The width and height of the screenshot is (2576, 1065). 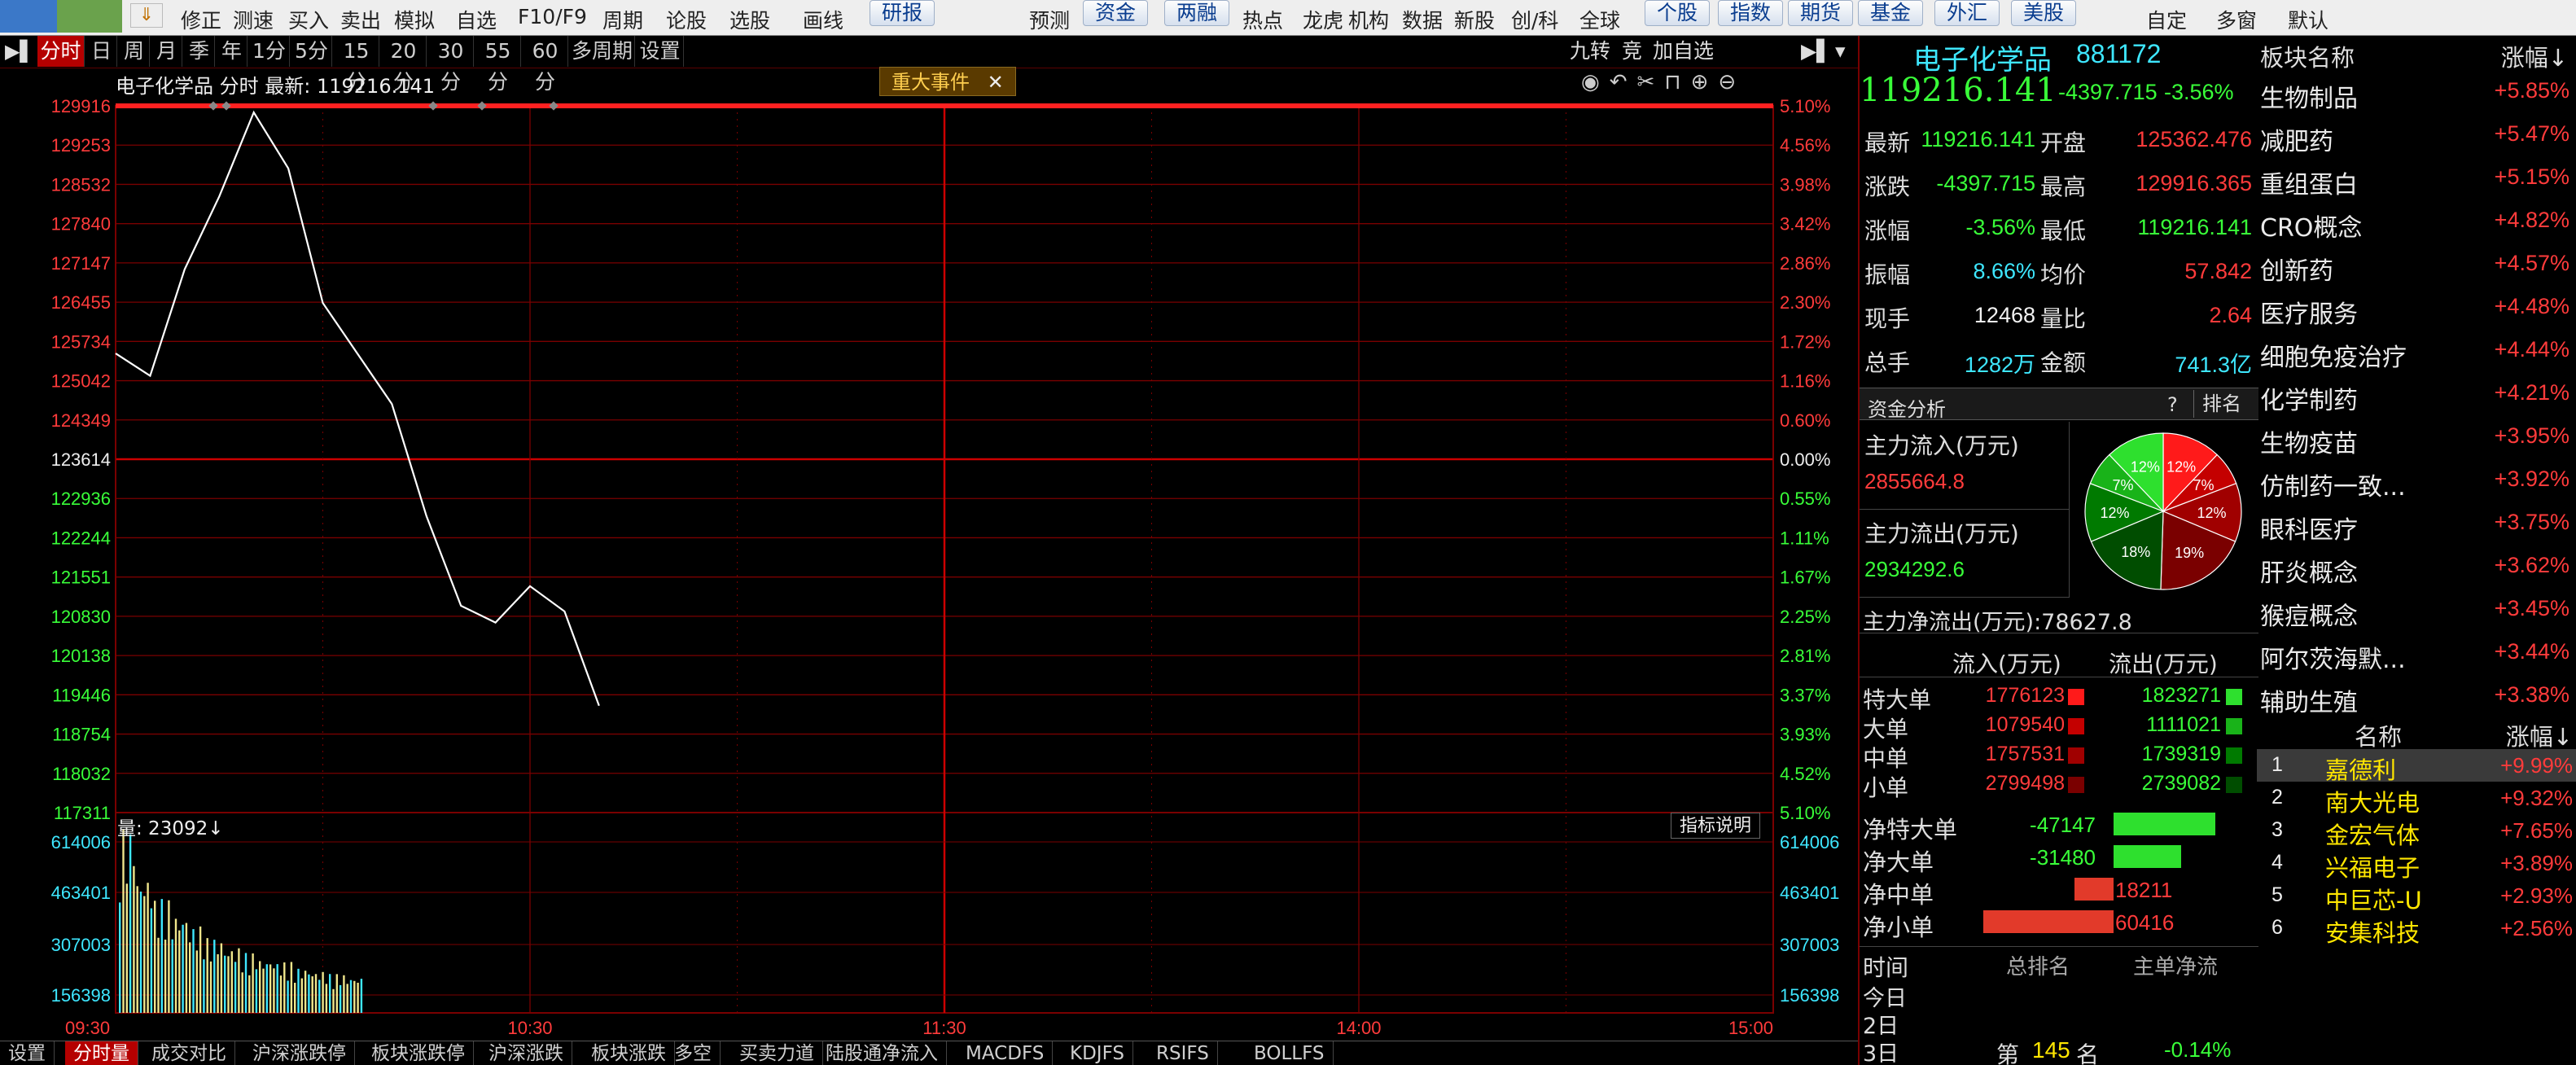 I want to click on toolbar-item: 画线, so click(x=823, y=19).